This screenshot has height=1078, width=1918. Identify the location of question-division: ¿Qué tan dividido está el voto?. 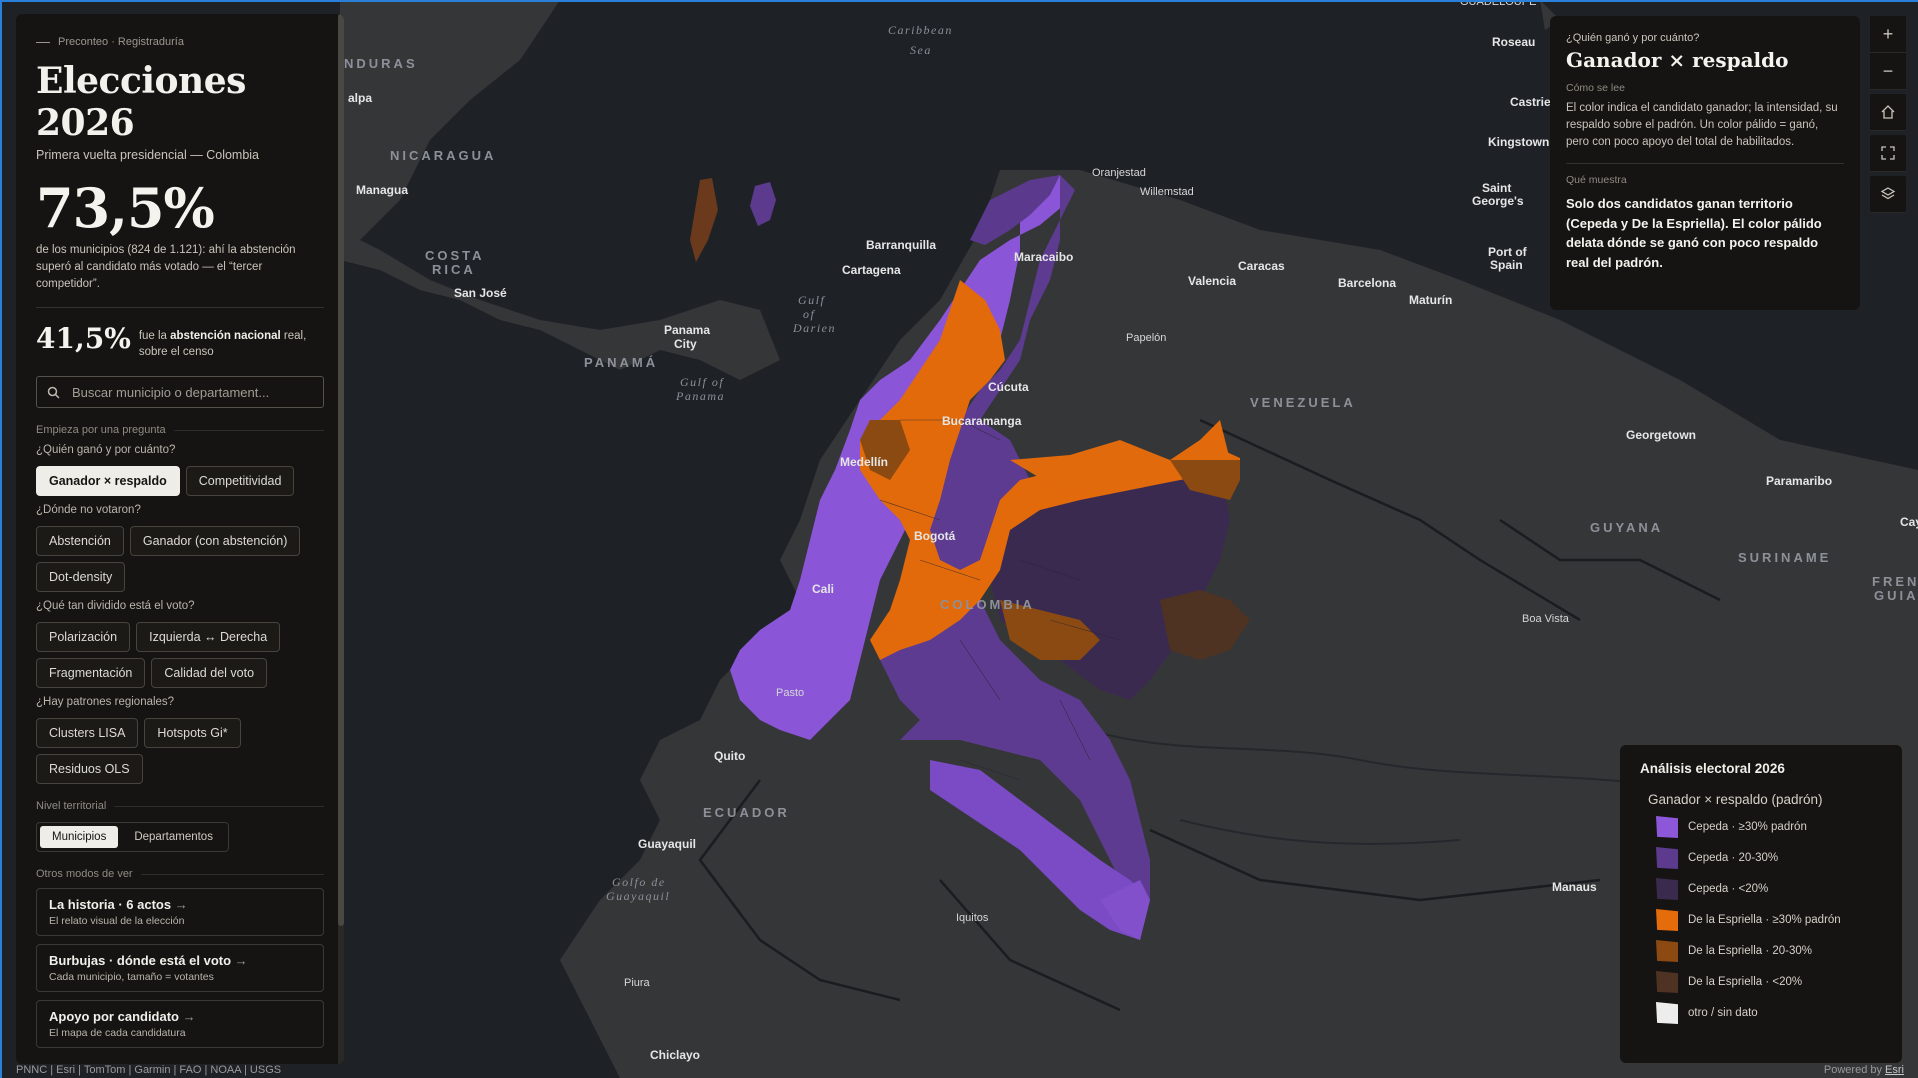
(115, 606).